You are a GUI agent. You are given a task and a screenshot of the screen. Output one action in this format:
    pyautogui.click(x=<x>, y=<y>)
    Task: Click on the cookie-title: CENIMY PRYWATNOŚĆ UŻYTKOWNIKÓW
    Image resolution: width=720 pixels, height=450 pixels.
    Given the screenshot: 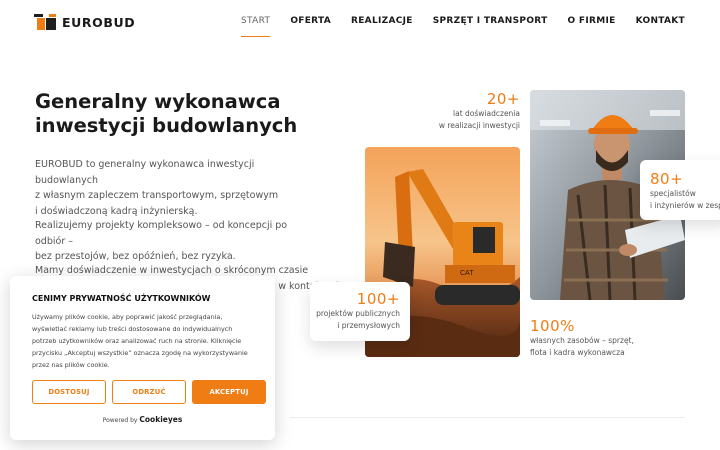 What is the action you would take?
    pyautogui.click(x=121, y=298)
    